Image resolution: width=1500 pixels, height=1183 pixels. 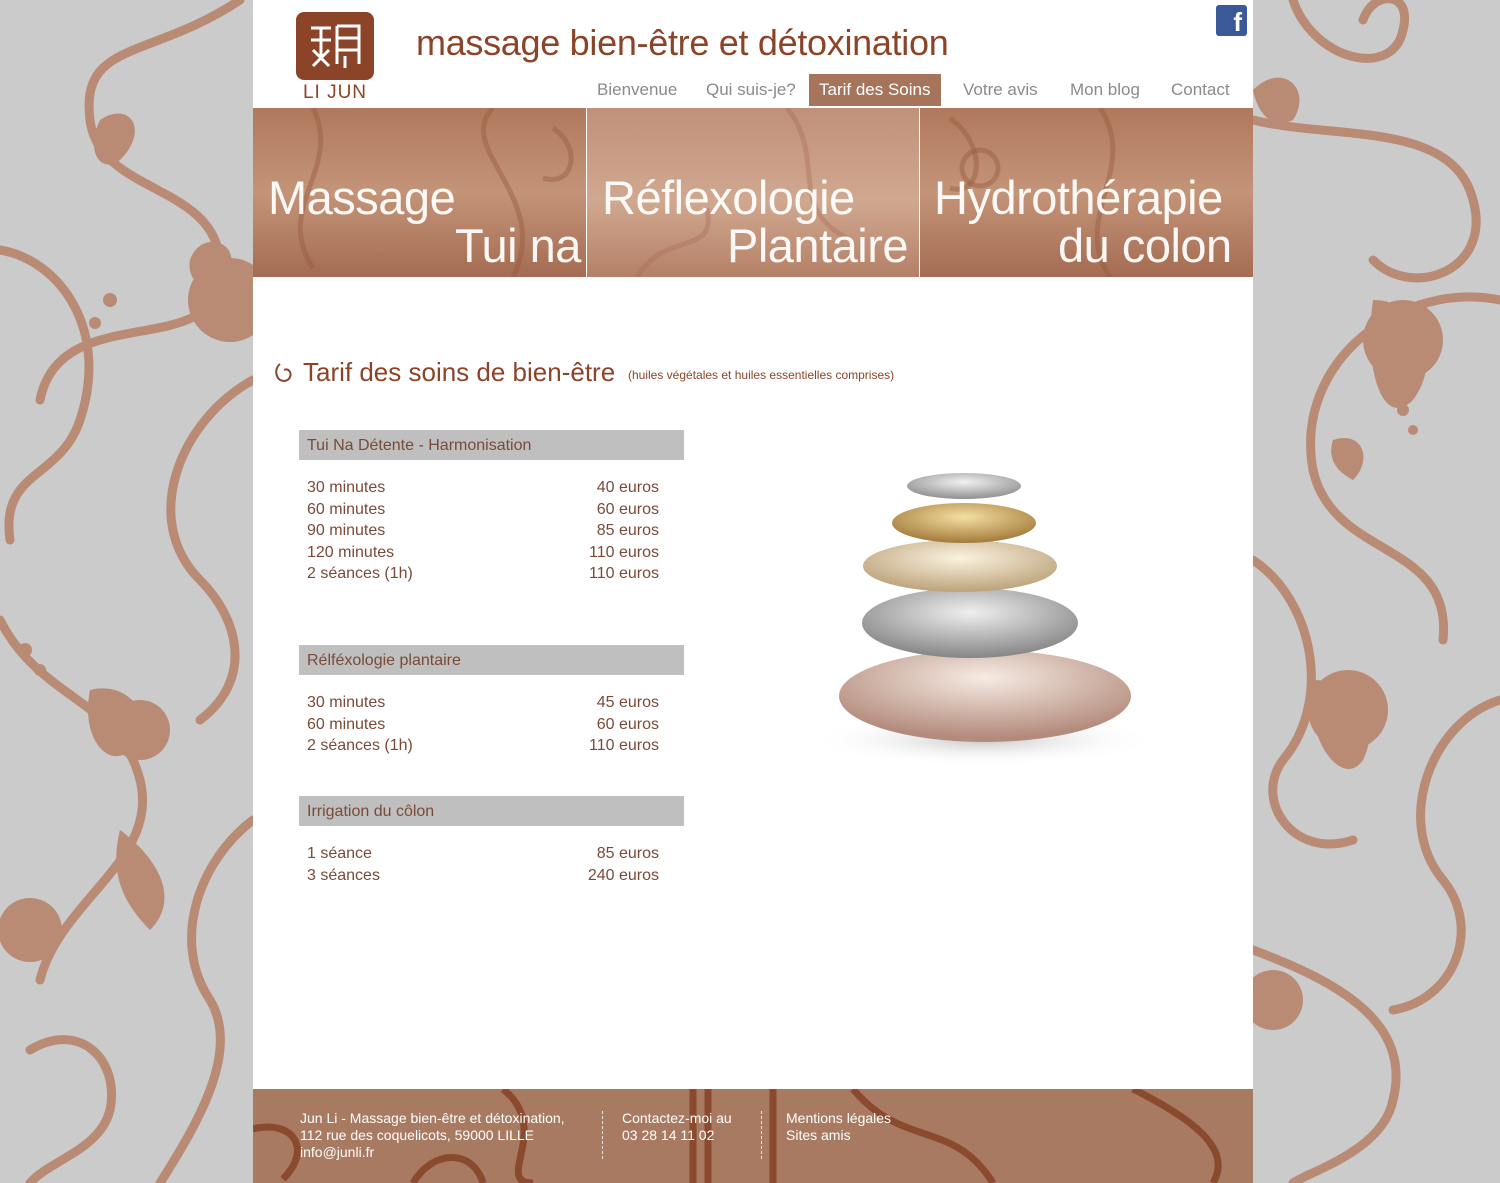 I want to click on nav-item-contact: Contact, so click(x=1200, y=90).